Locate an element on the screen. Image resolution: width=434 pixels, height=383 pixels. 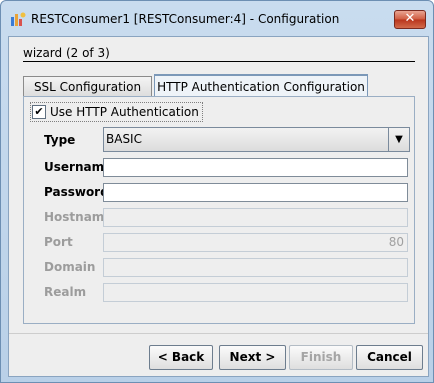
username-field is located at coordinates (255, 167).